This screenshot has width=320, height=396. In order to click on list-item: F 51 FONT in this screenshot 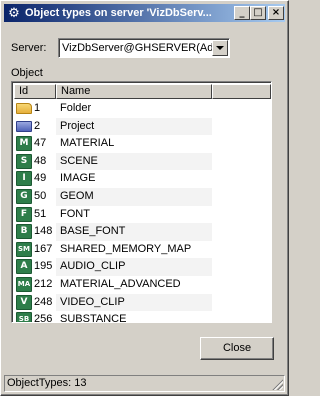, I will do `click(142, 215)`.